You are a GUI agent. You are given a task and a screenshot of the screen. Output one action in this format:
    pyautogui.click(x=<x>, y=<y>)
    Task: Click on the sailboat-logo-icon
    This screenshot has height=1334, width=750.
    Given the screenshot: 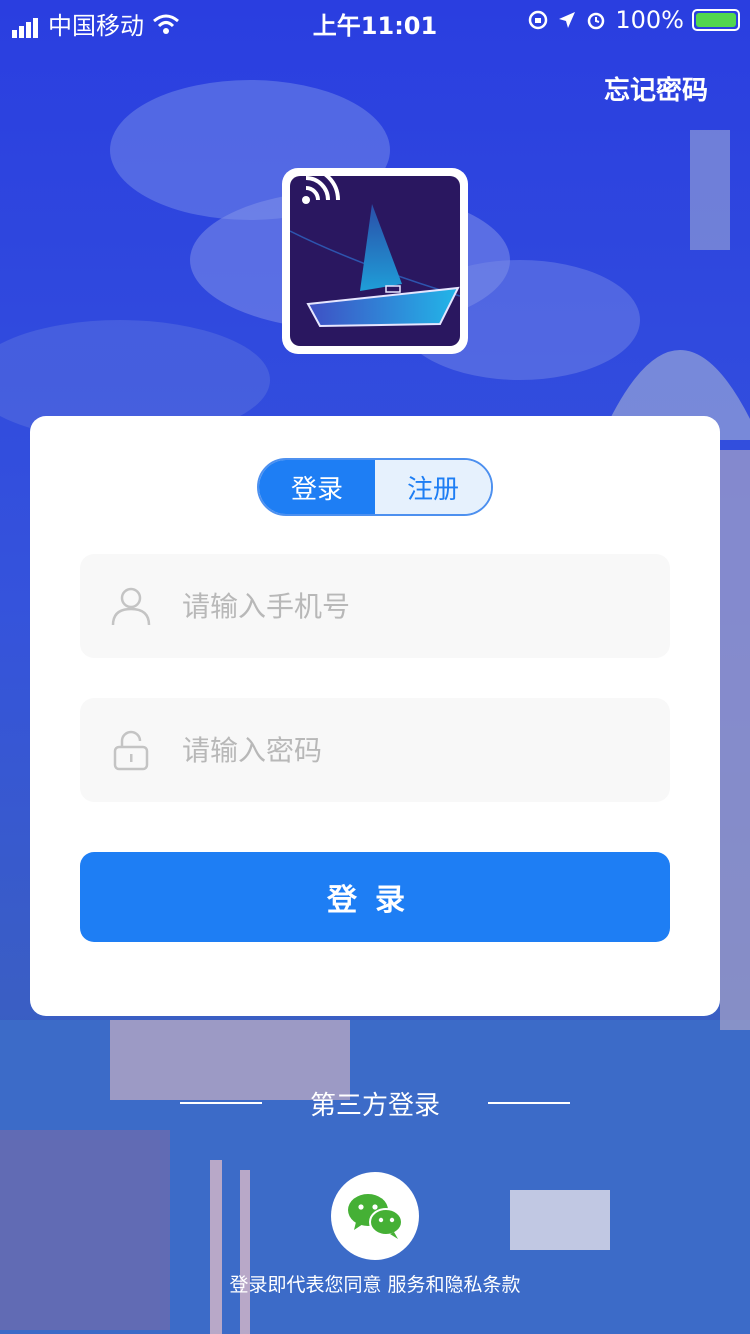 What is the action you would take?
    pyautogui.click(x=375, y=261)
    